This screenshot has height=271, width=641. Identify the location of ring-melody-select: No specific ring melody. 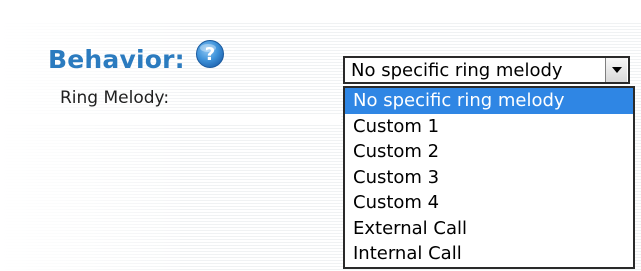
(486, 70).